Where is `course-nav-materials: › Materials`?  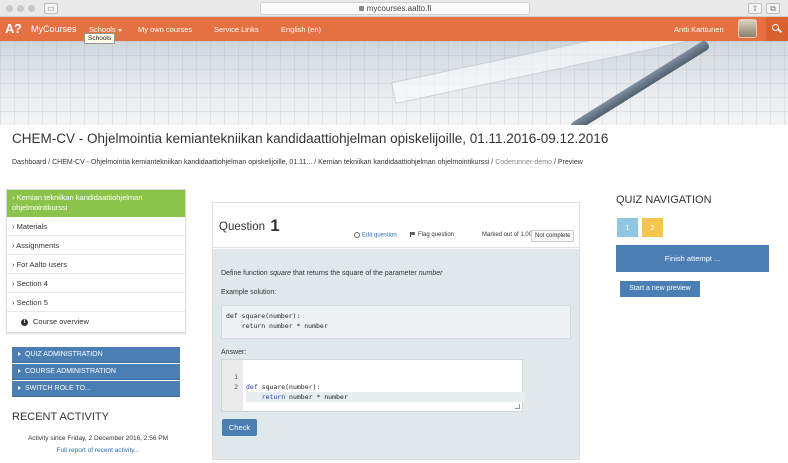
course-nav-materials: › Materials is located at coordinates (96, 226).